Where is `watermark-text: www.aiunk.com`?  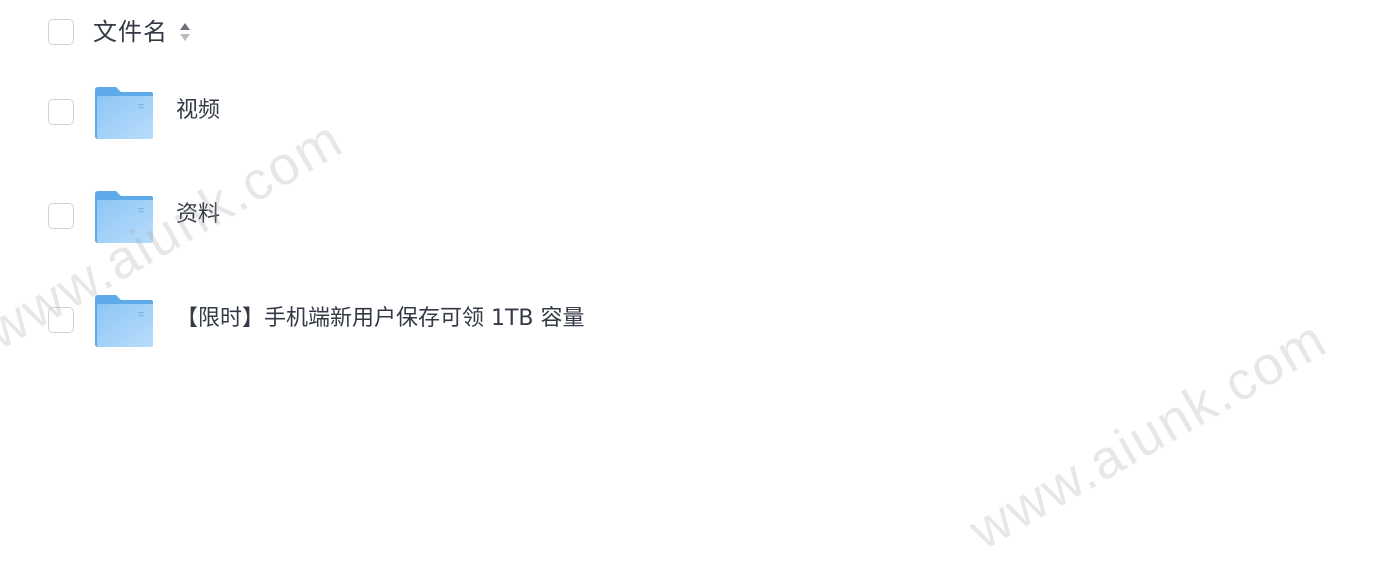 watermark-text: www.aiunk.com is located at coordinates (1148, 435).